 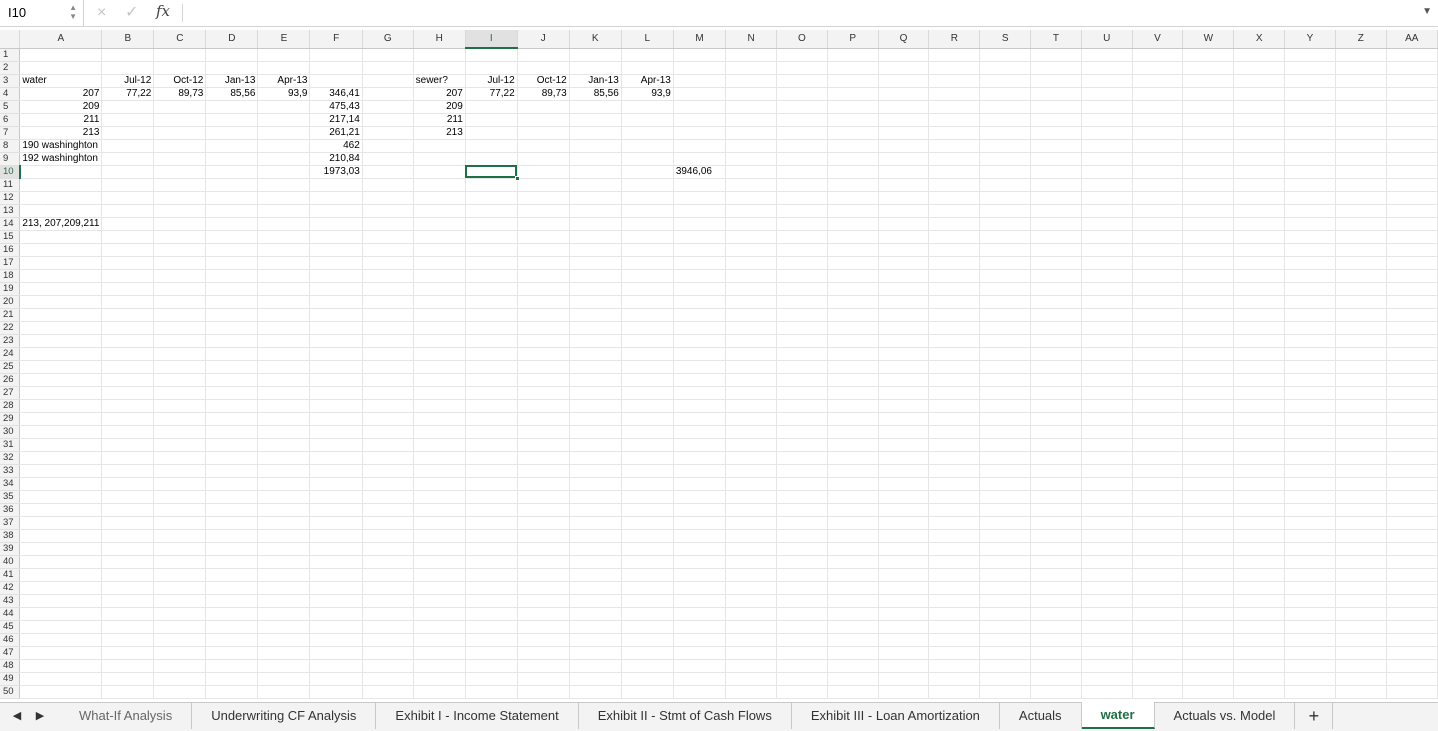 I want to click on cell-w42, so click(x=1208, y=588).